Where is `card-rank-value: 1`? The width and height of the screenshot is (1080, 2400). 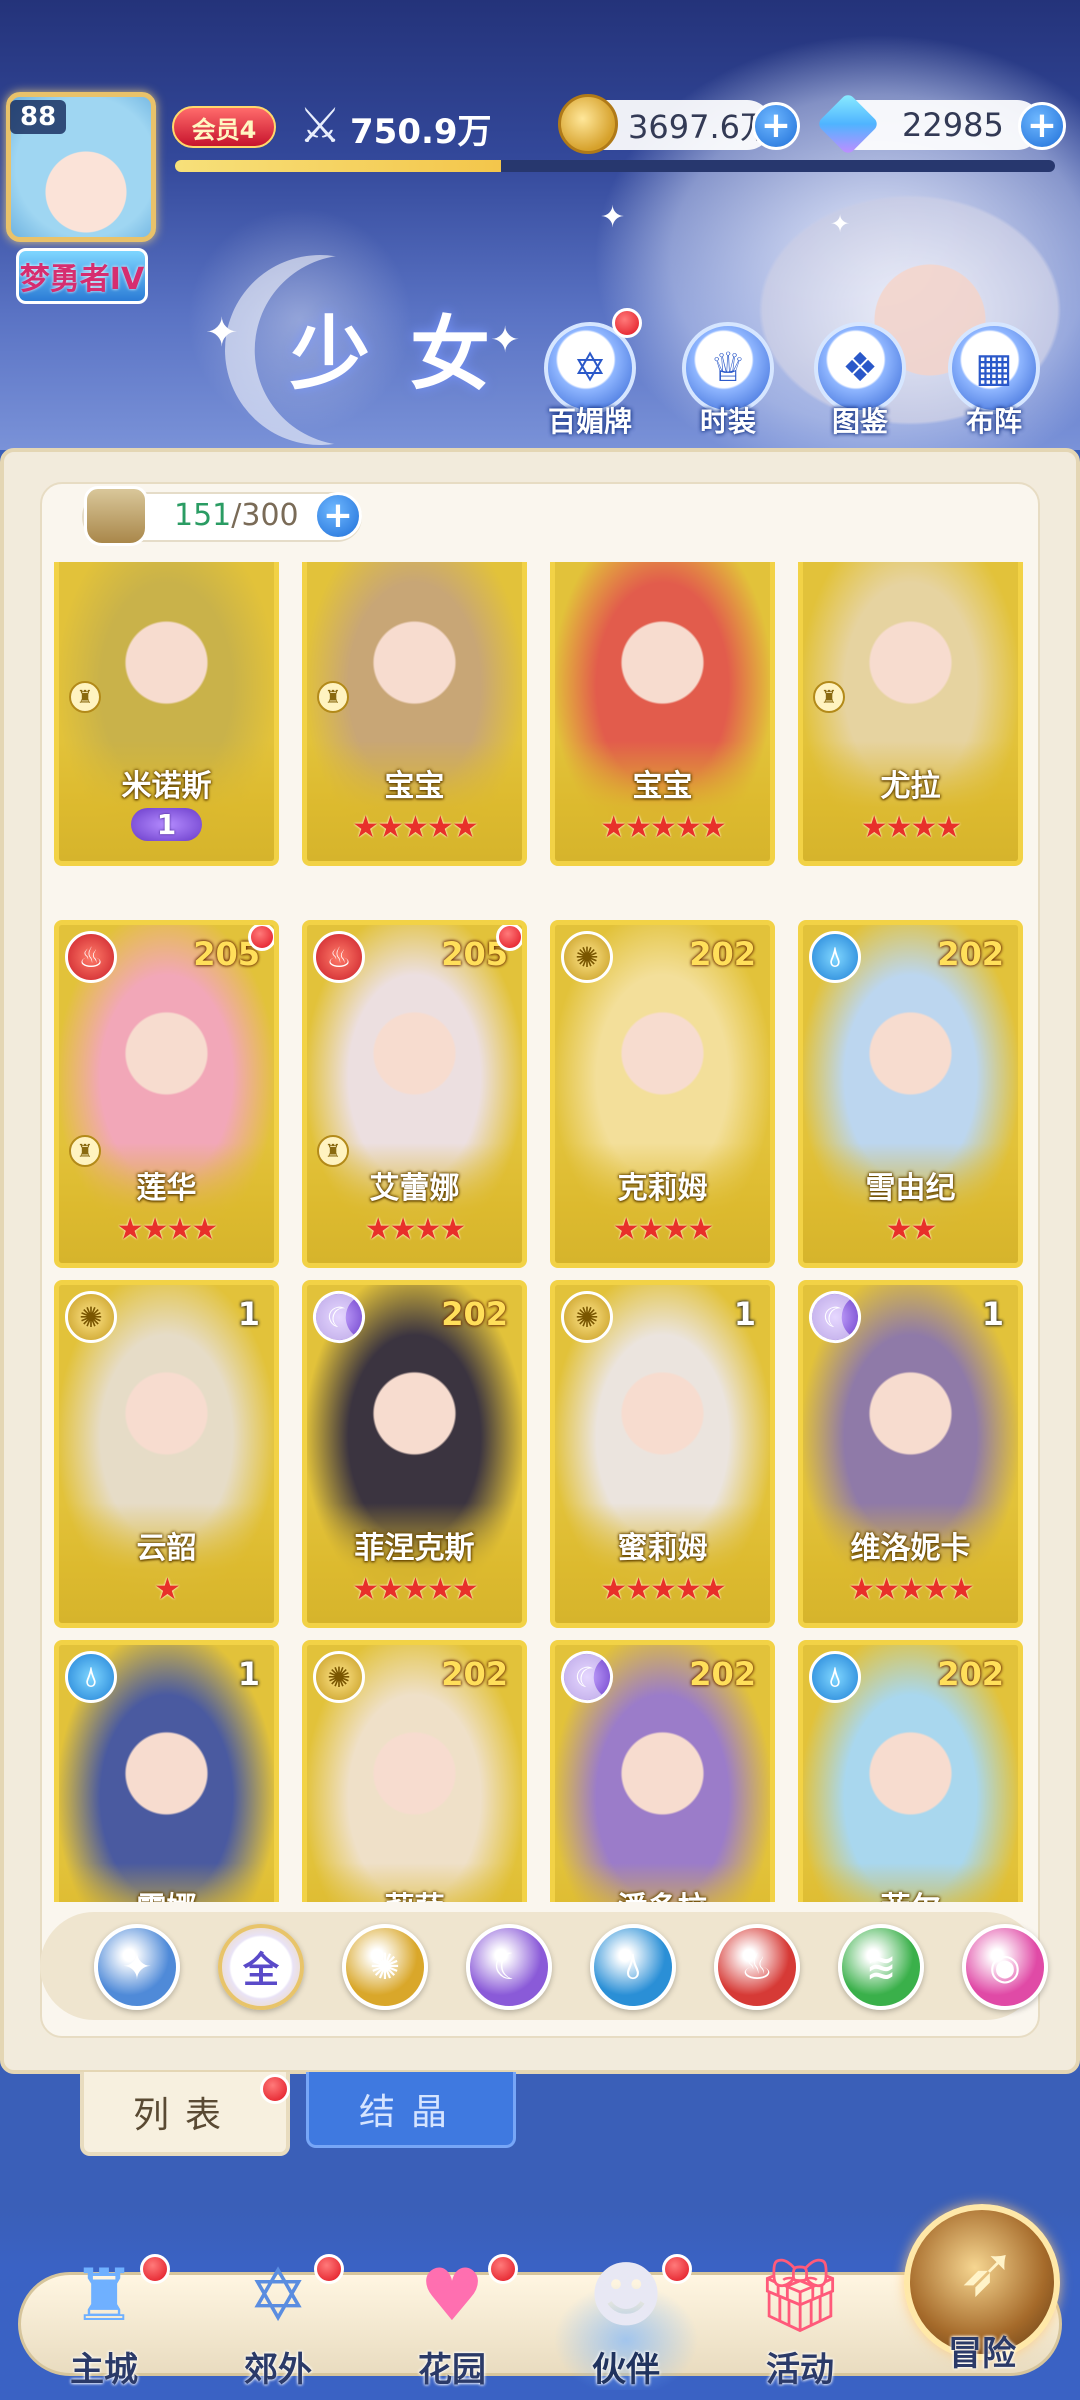
card-rank-value: 1 is located at coordinates (166, 824).